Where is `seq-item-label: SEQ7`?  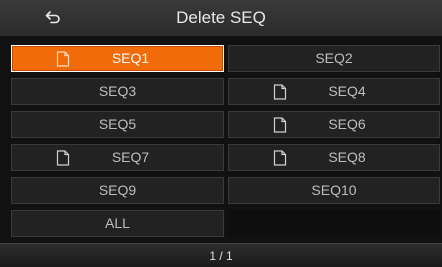 seq-item-label: SEQ7 is located at coordinates (130, 157).